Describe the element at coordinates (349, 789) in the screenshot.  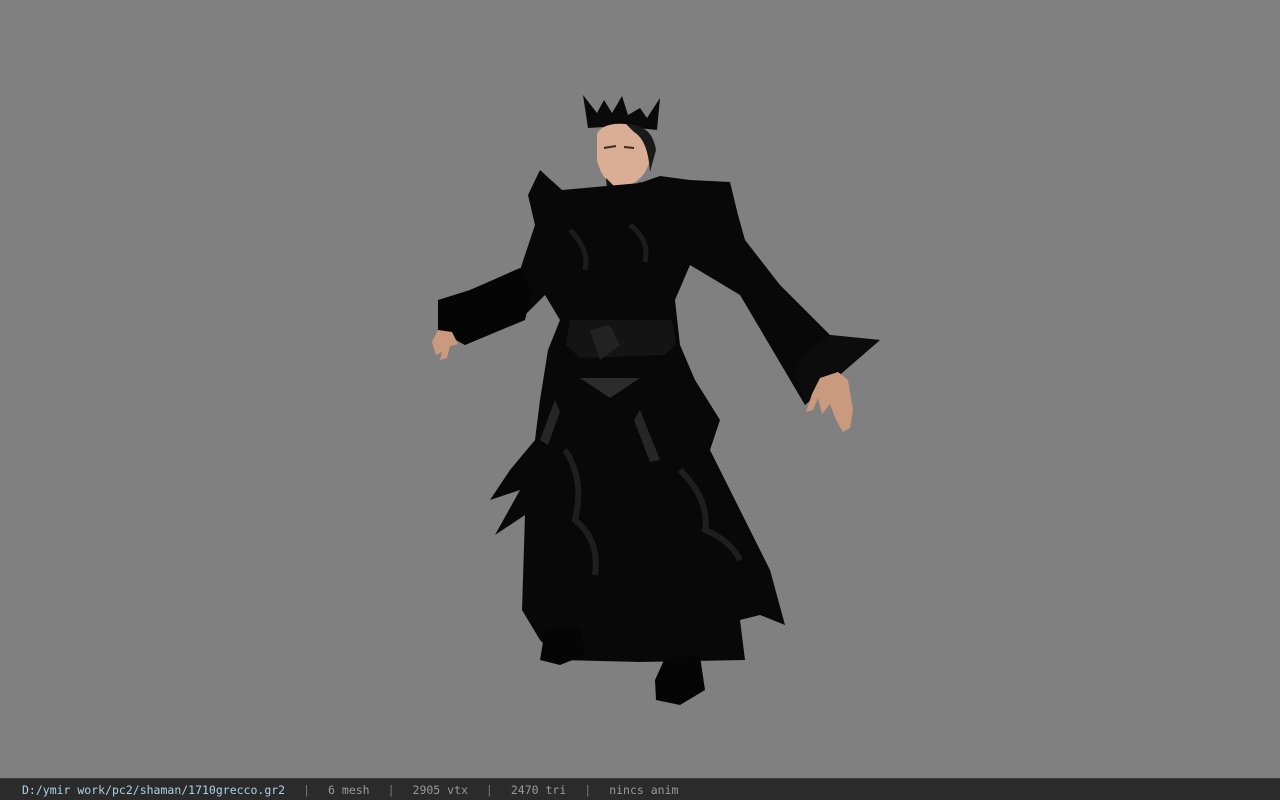
I see `mesh-count: 6 mesh` at that location.